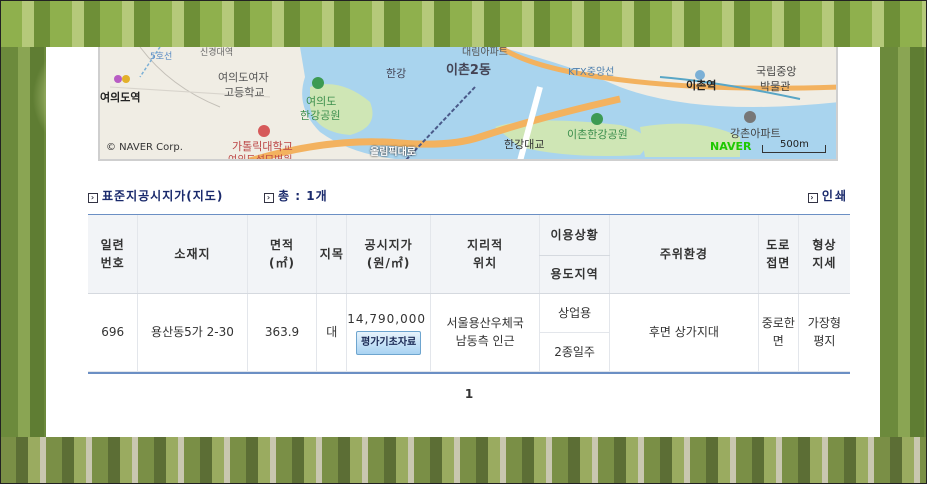  Describe the element at coordinates (597, 134) in the screenshot. I see `map-label-ichon-park: 이촌한강공원` at that location.